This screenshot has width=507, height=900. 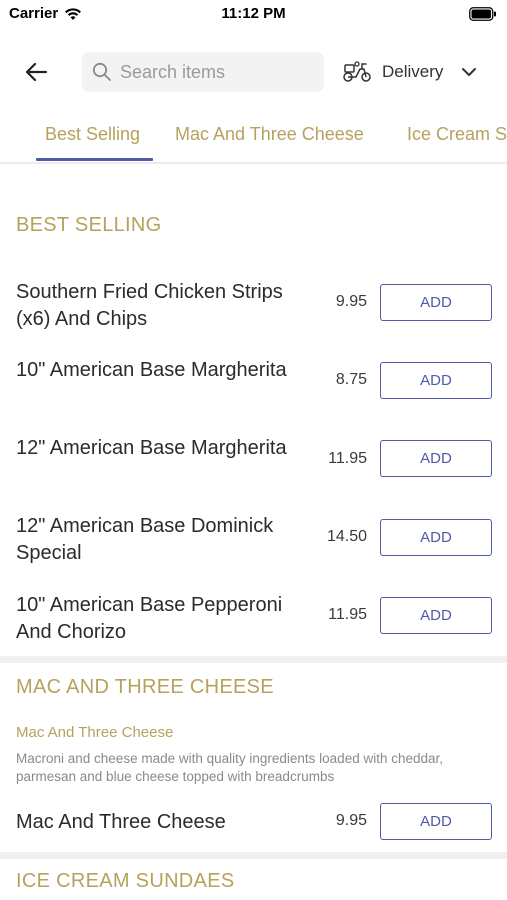 What do you see at coordinates (151, 448) in the screenshot?
I see `item-name: 12" American Base Margherita` at bounding box center [151, 448].